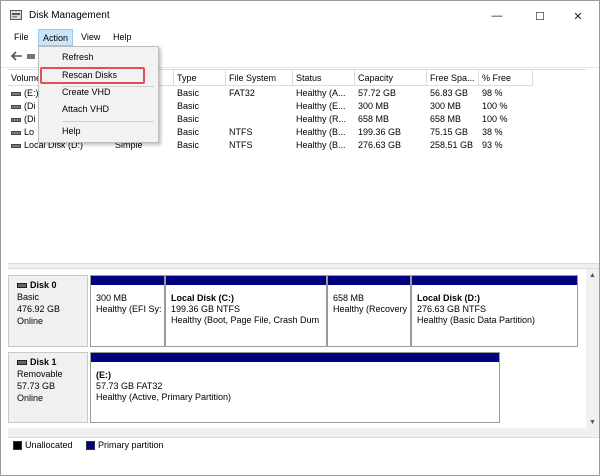 The height and width of the screenshot is (476, 600). I want to click on maximize-icon: ☐, so click(540, 16).